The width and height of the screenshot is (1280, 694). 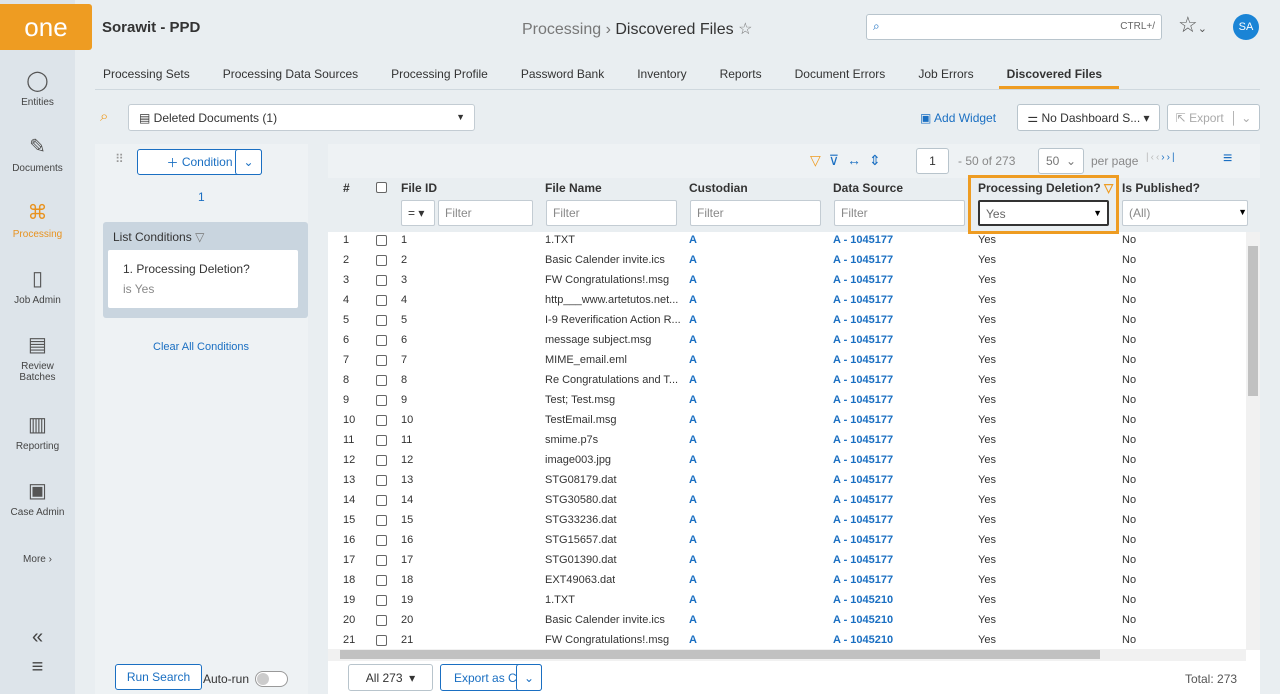 What do you see at coordinates (419, 188) in the screenshot?
I see `col-header-file-id: File ID` at bounding box center [419, 188].